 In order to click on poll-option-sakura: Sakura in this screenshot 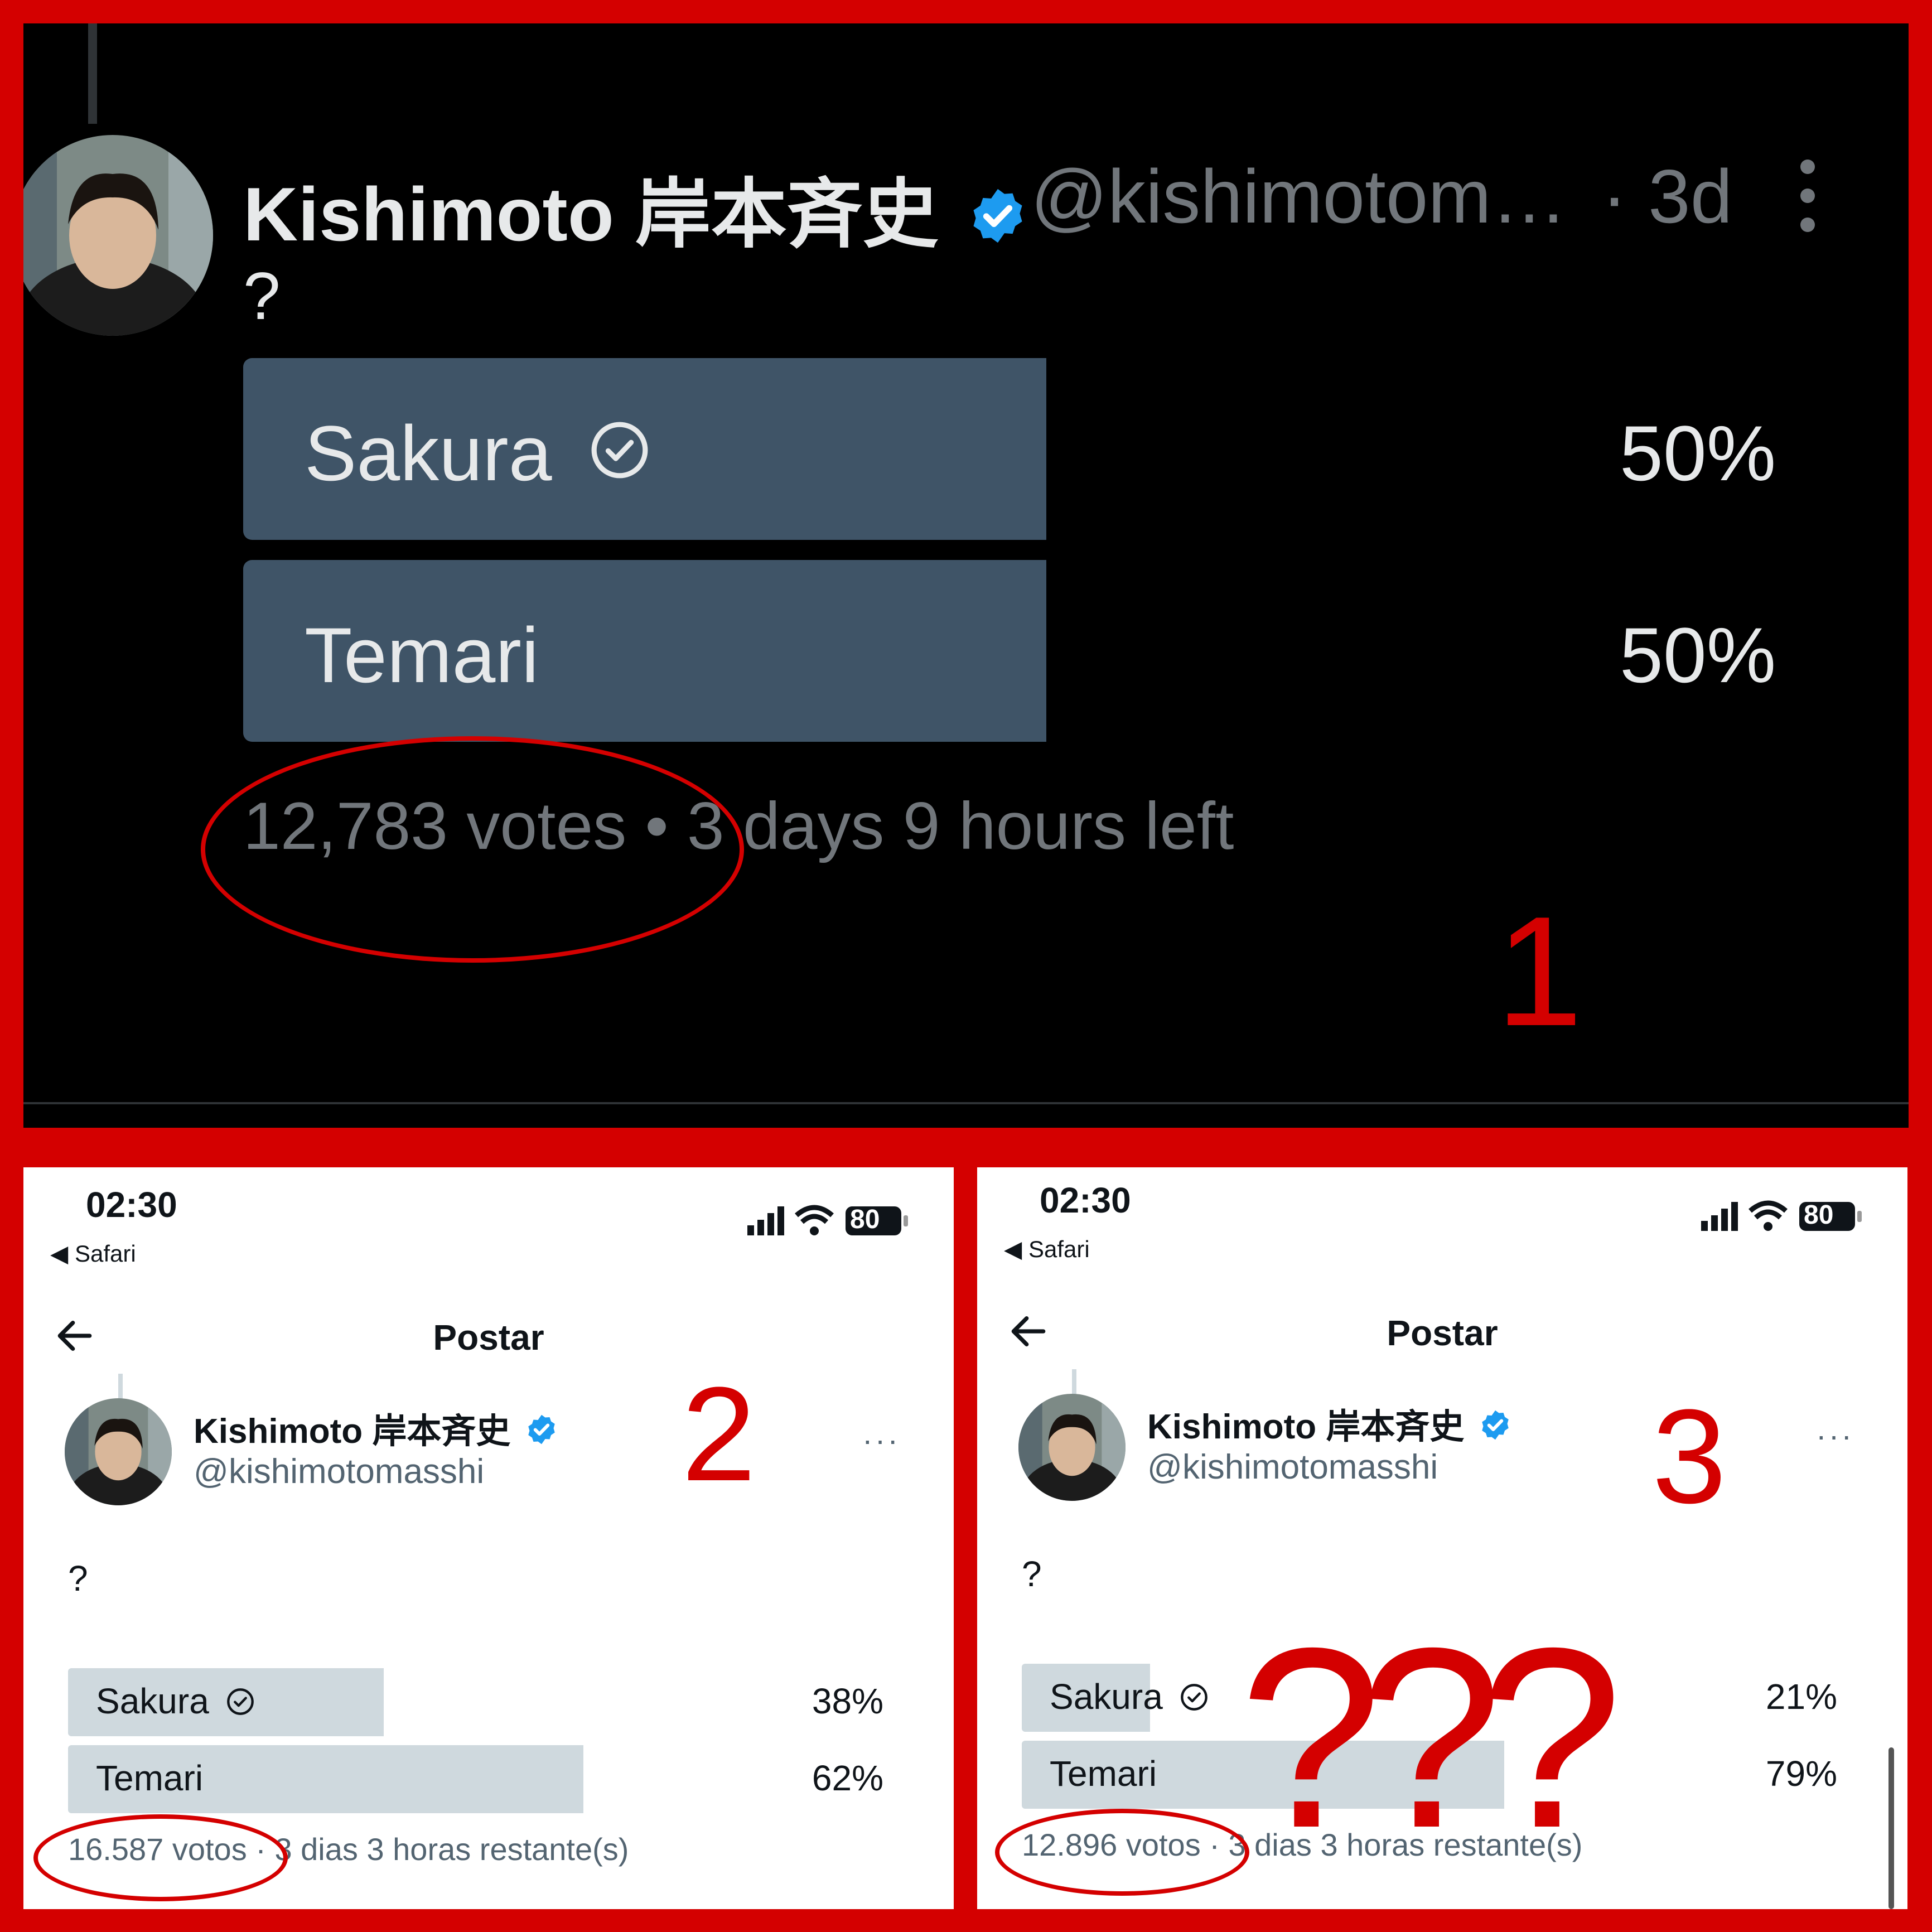, I will do `click(644, 449)`.